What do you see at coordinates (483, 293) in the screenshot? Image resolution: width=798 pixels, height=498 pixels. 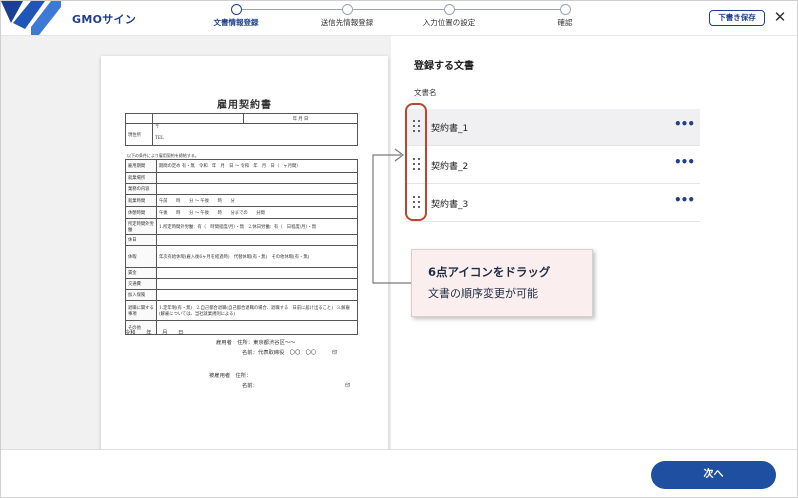 I see `callout-description: 文書の順序変更が可能` at bounding box center [483, 293].